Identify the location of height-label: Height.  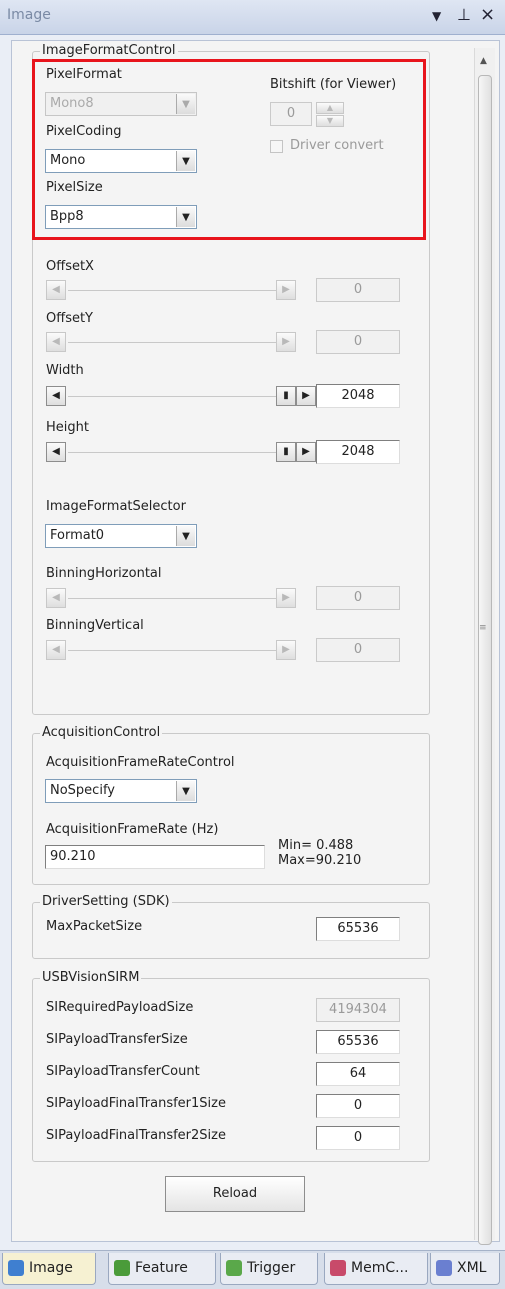
(67, 427).